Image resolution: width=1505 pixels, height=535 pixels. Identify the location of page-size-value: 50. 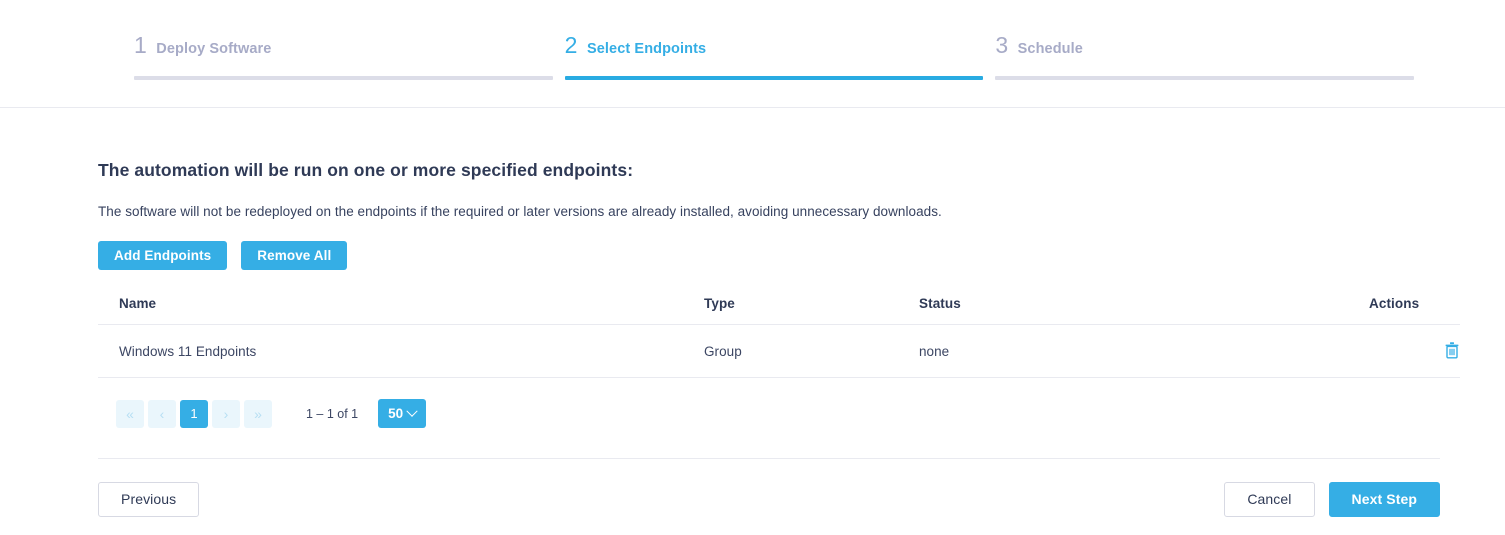
(396, 413).